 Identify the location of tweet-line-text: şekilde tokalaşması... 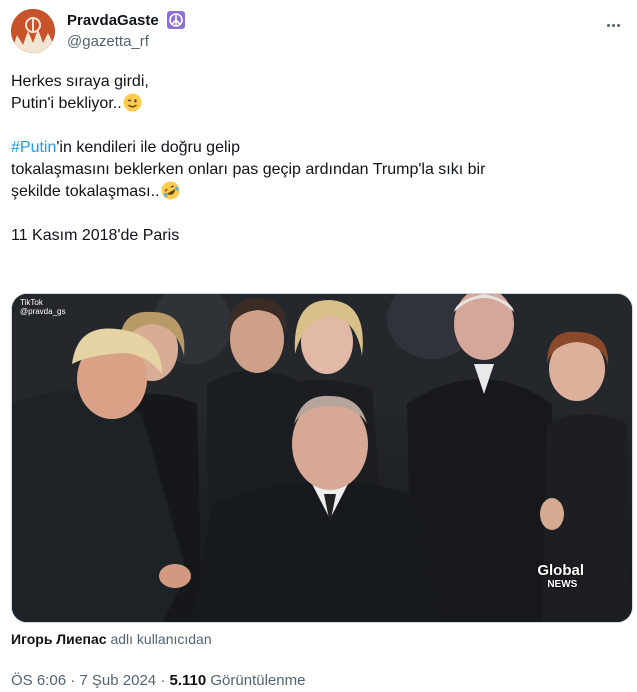
(85, 191).